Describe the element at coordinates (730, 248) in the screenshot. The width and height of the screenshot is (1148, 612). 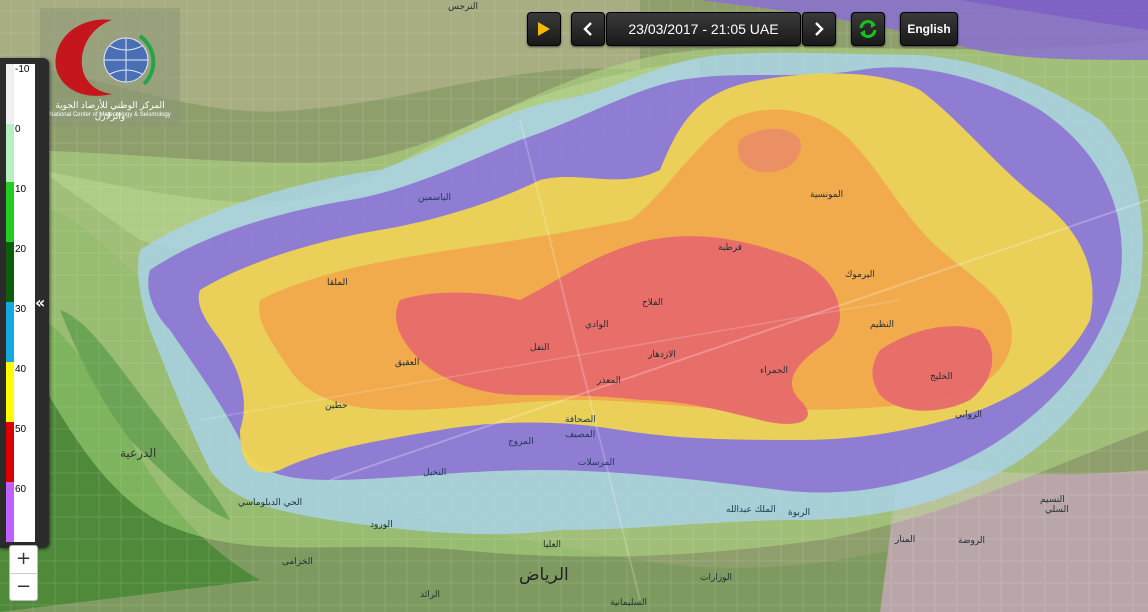
I see `map-label-qurtubah: قرطبة` at that location.